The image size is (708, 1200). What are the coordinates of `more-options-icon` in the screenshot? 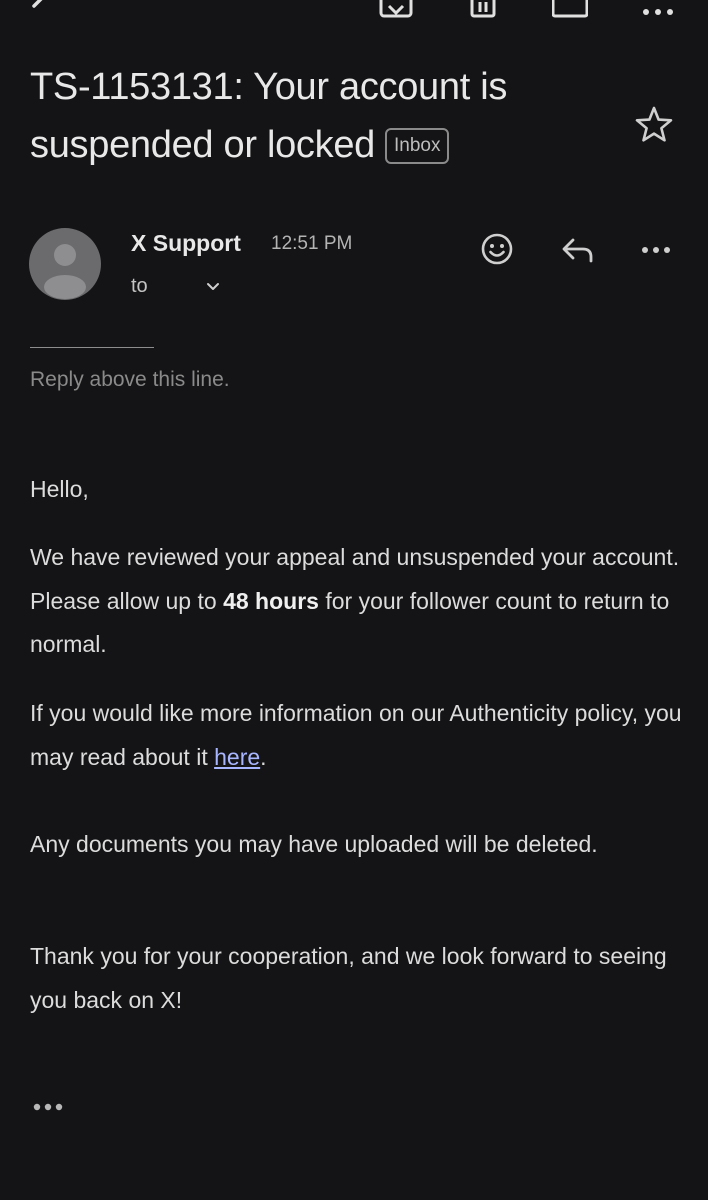 It's located at (656, 249).